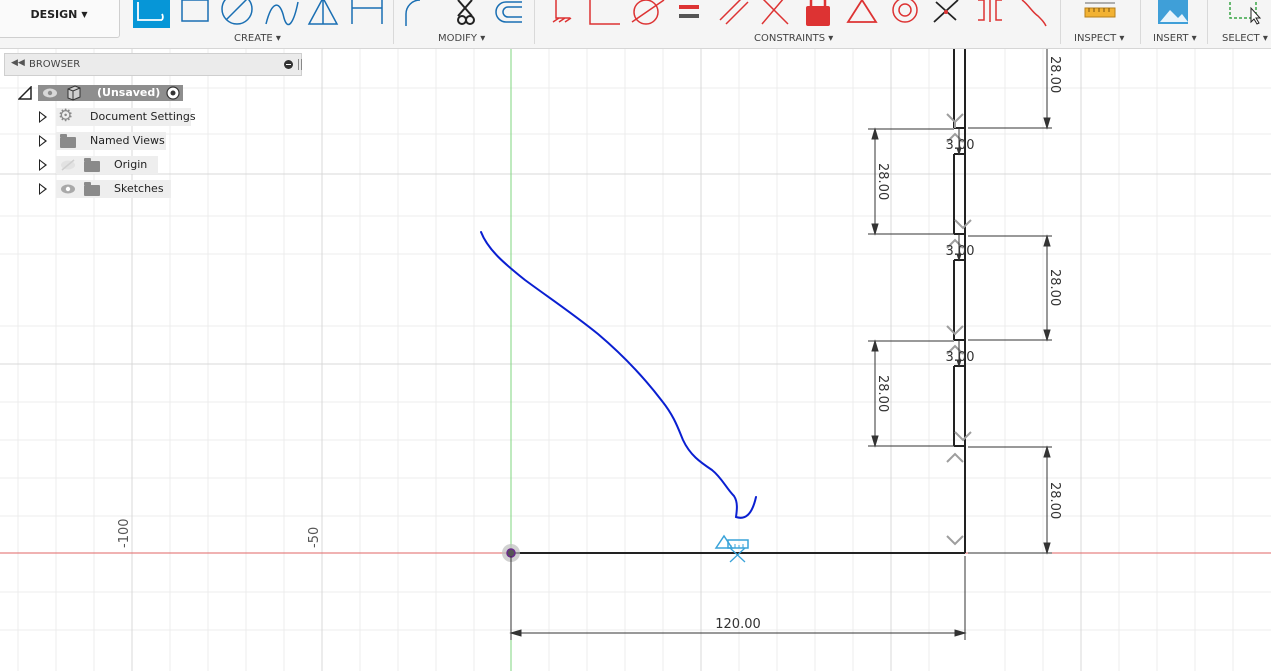  What do you see at coordinates (237, 12) in the screenshot?
I see `circle-tool-icon` at bounding box center [237, 12].